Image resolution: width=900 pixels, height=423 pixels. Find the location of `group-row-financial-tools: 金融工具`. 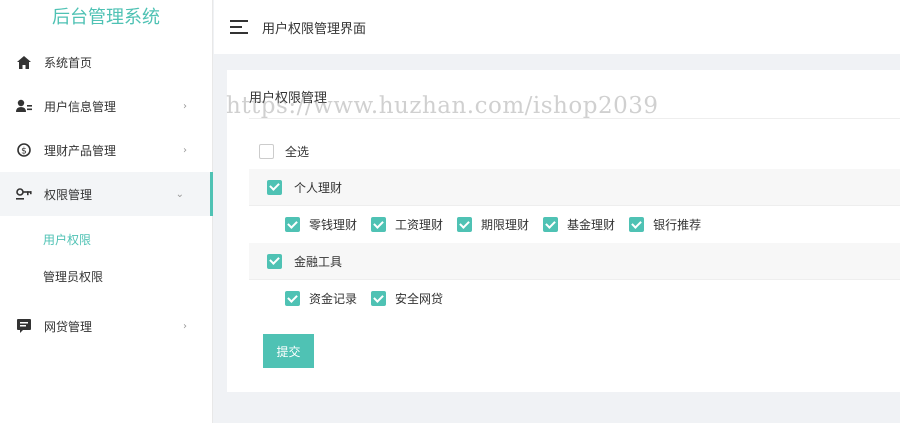

group-row-financial-tools: 金融工具 is located at coordinates (574, 261).